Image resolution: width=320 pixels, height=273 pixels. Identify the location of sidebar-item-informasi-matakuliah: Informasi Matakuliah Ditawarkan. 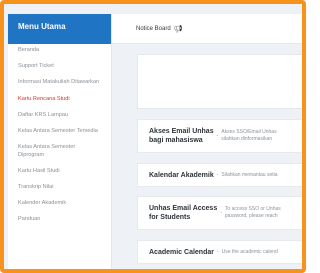
(59, 83).